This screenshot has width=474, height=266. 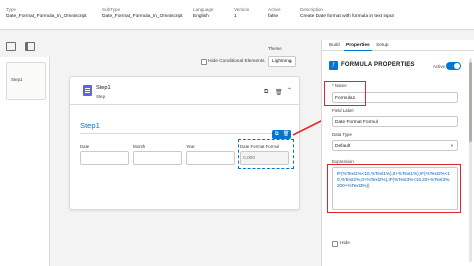 What do you see at coordinates (394, 188) in the screenshot?
I see `expression-highlight-box` at bounding box center [394, 188].